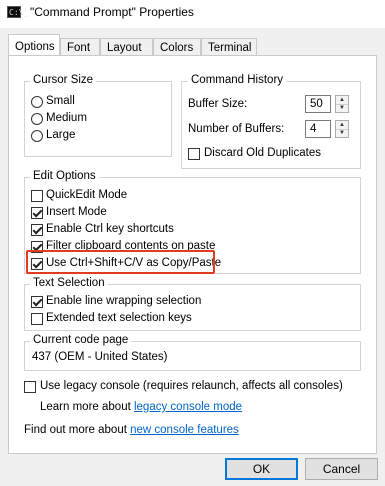 The width and height of the screenshot is (385, 486). I want to click on insert-mode-label: Insert Mode, so click(76, 212).